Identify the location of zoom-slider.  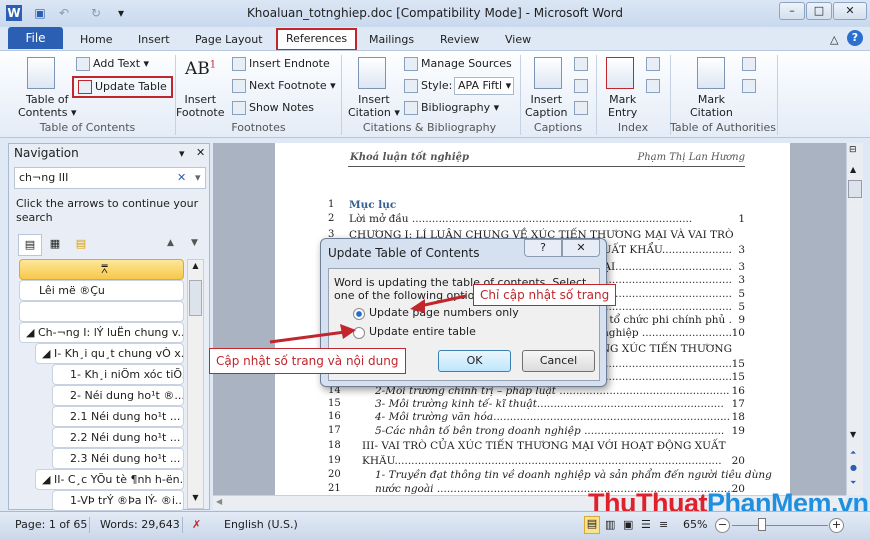
(780, 525).